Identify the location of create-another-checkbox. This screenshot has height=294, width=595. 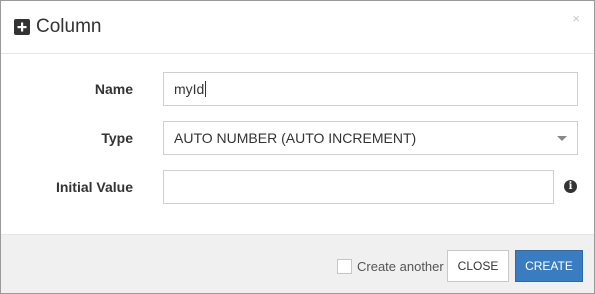
(344, 266).